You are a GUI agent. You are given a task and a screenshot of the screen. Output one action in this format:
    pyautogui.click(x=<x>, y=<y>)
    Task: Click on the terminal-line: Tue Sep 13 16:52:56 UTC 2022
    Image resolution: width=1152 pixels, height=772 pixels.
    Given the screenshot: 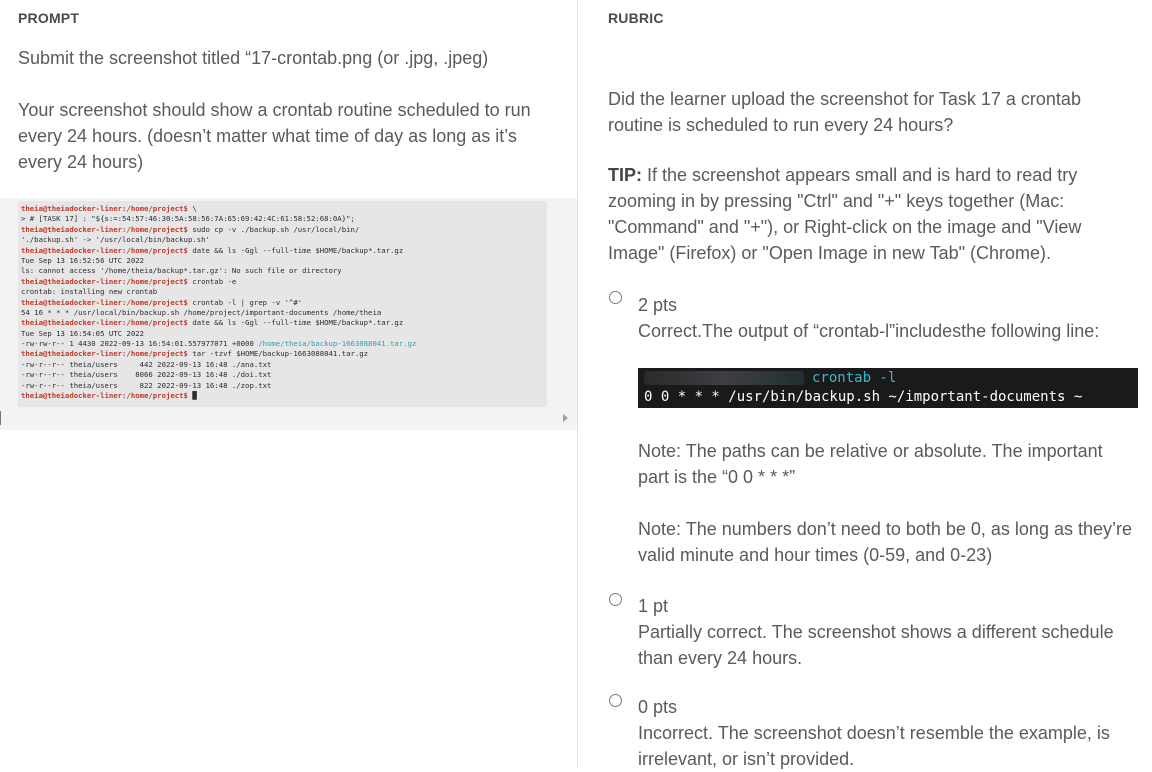 What is the action you would take?
    pyautogui.click(x=284, y=261)
    